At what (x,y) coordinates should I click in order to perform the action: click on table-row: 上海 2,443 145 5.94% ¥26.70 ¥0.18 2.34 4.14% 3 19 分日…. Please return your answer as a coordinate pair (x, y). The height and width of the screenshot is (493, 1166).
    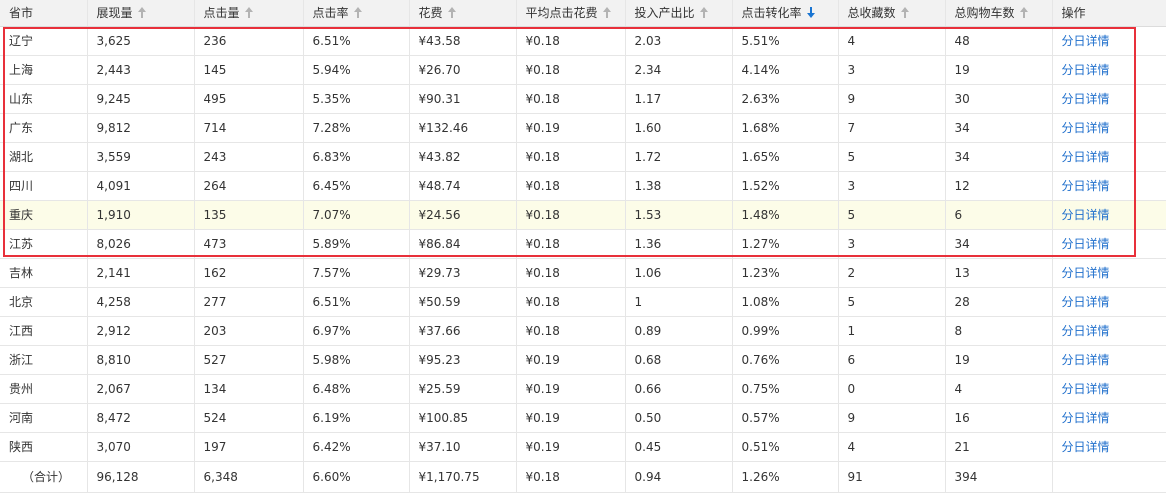
    Looking at the image, I should click on (583, 70).